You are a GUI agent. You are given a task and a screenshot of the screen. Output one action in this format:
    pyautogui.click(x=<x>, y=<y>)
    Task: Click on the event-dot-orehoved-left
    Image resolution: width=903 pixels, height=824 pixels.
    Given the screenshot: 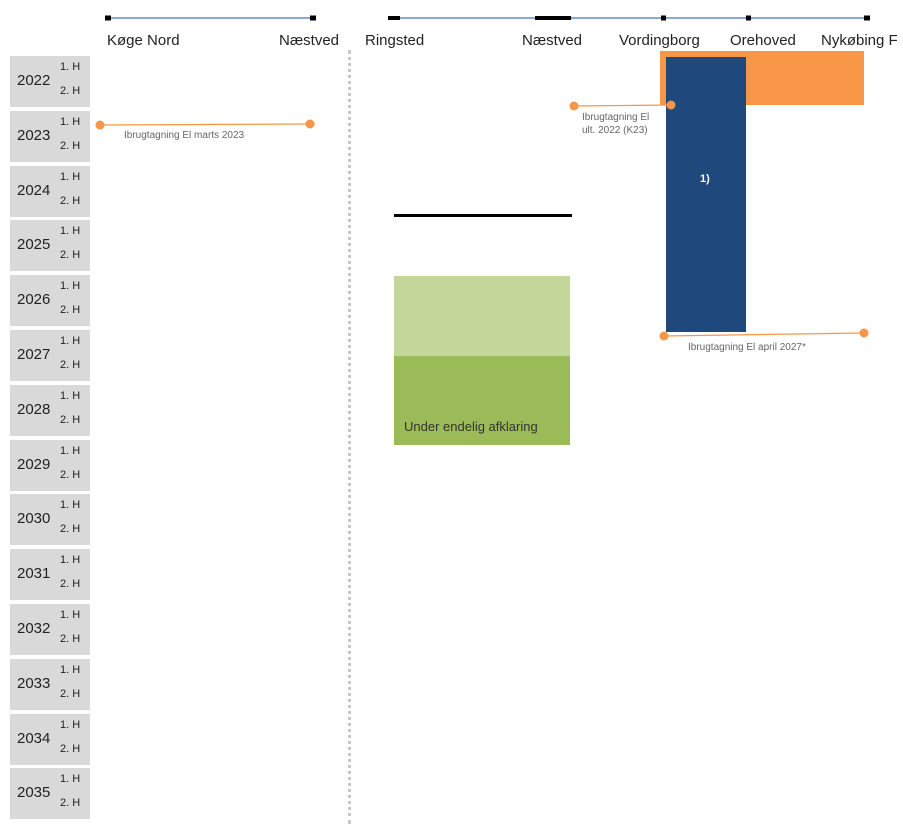 What is the action you would take?
    pyautogui.click(x=664, y=336)
    